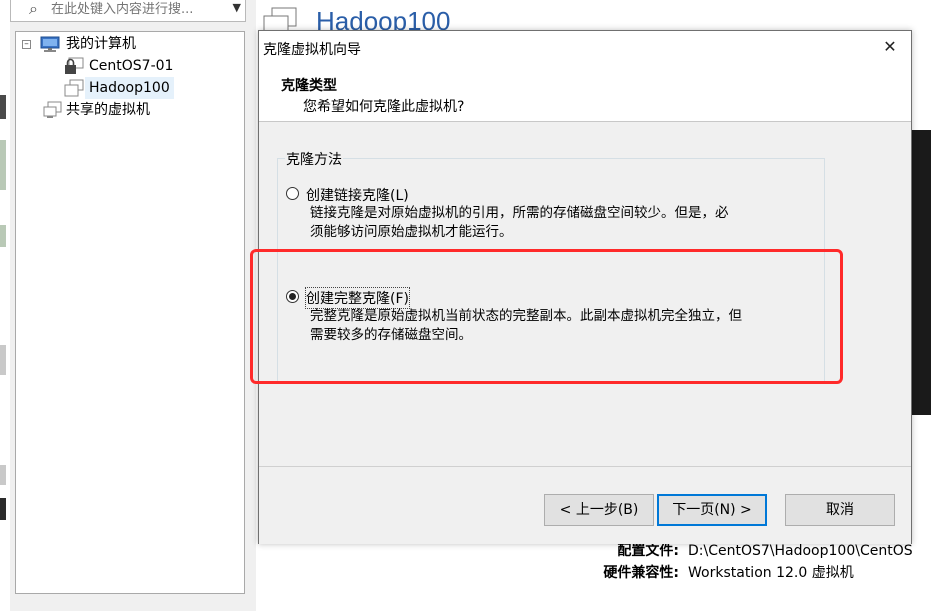  What do you see at coordinates (309, 86) in the screenshot?
I see `wizard-step-title: 克隆类型` at bounding box center [309, 86].